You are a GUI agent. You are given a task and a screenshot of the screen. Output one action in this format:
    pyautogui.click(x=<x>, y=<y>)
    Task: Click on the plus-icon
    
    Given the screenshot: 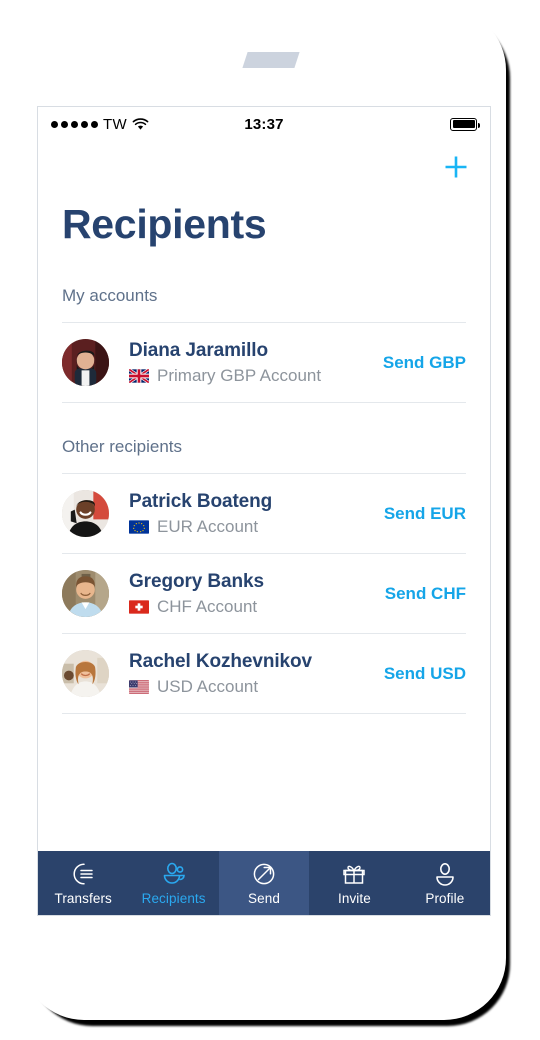 What is the action you would take?
    pyautogui.click(x=456, y=167)
    